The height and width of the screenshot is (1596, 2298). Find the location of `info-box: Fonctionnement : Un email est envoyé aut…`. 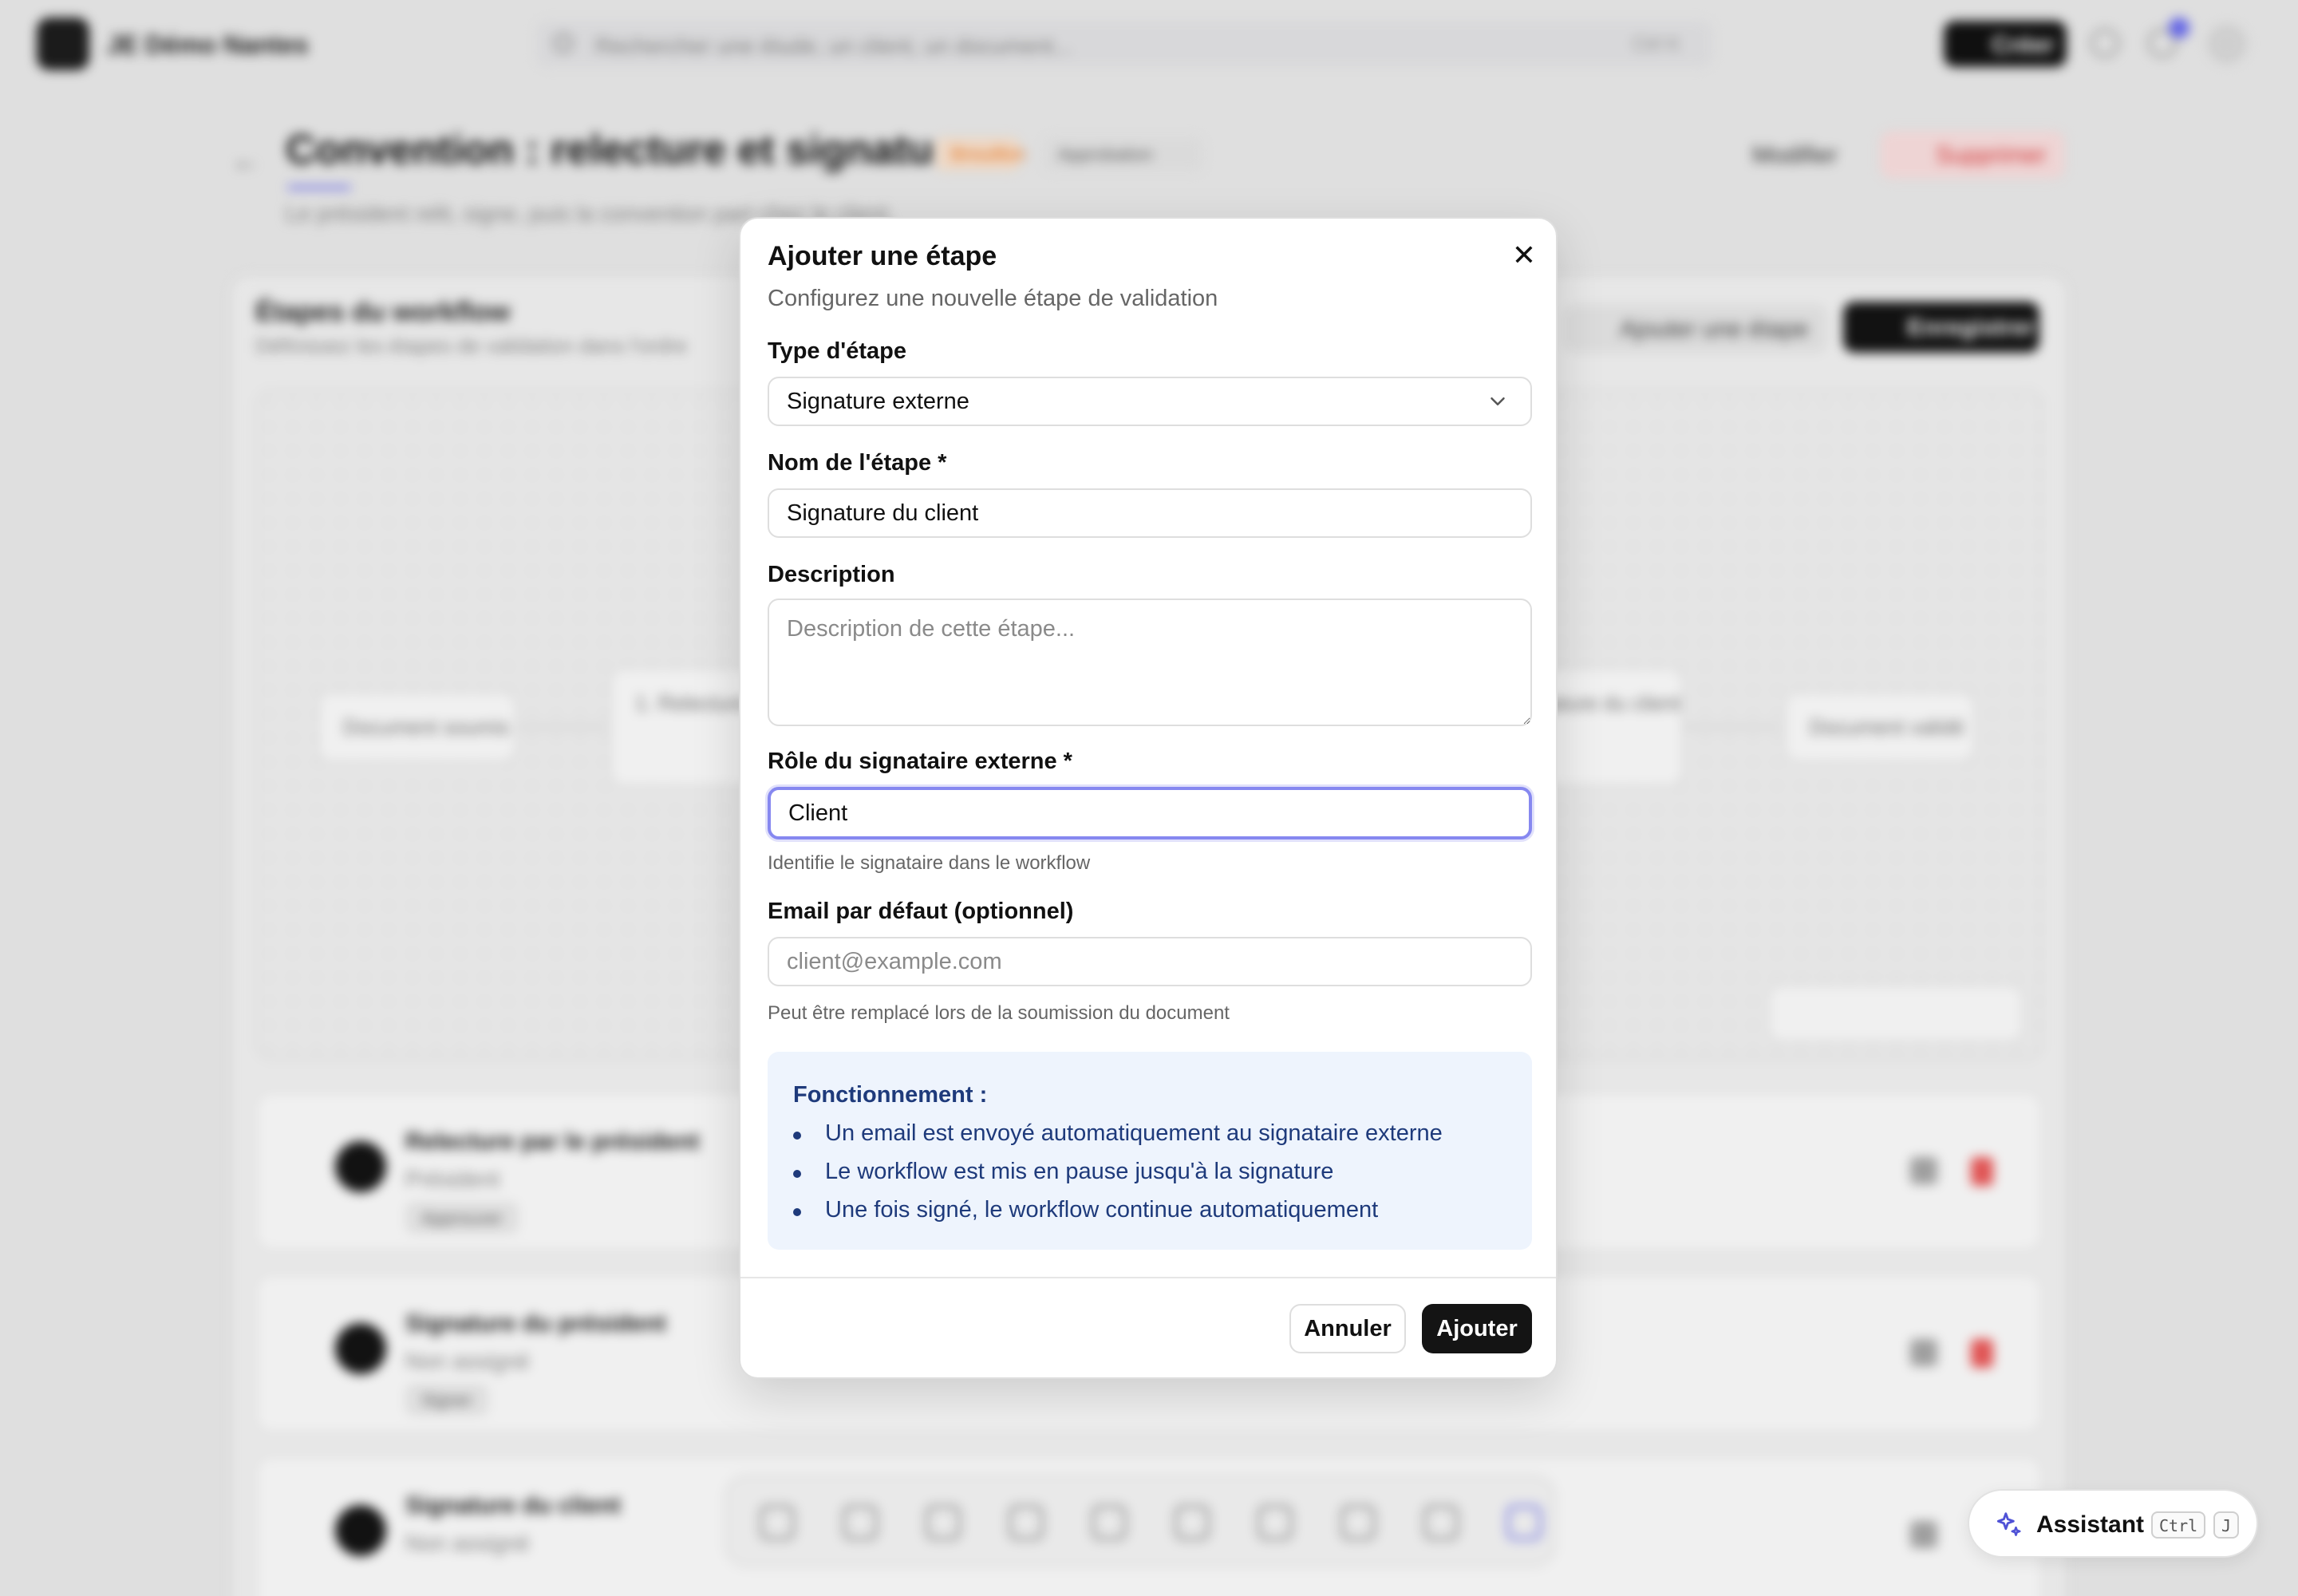

info-box: Fonctionnement : Un email est envoyé aut… is located at coordinates (1150, 1151).